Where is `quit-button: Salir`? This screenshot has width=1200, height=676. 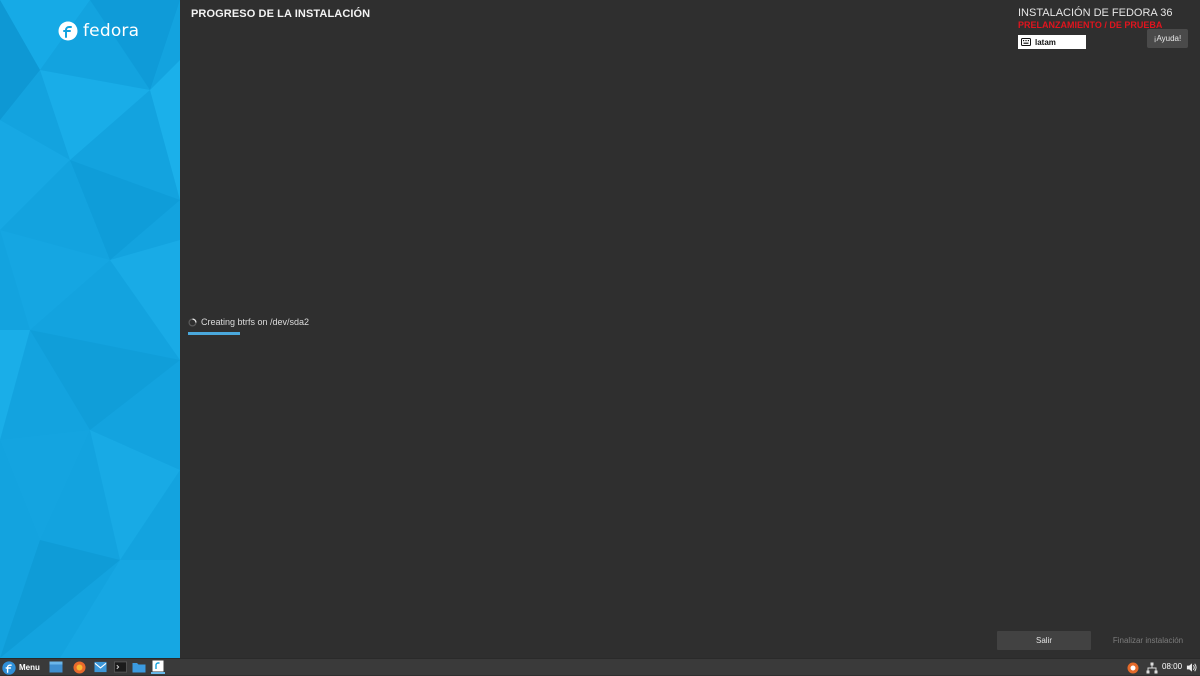
quit-button: Salir is located at coordinates (1044, 640).